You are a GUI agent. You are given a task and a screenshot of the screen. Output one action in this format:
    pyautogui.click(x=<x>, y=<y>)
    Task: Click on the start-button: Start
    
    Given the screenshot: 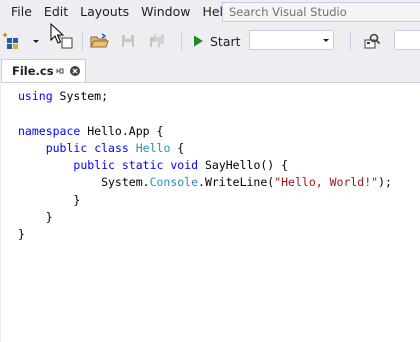 What is the action you would take?
    pyautogui.click(x=217, y=41)
    